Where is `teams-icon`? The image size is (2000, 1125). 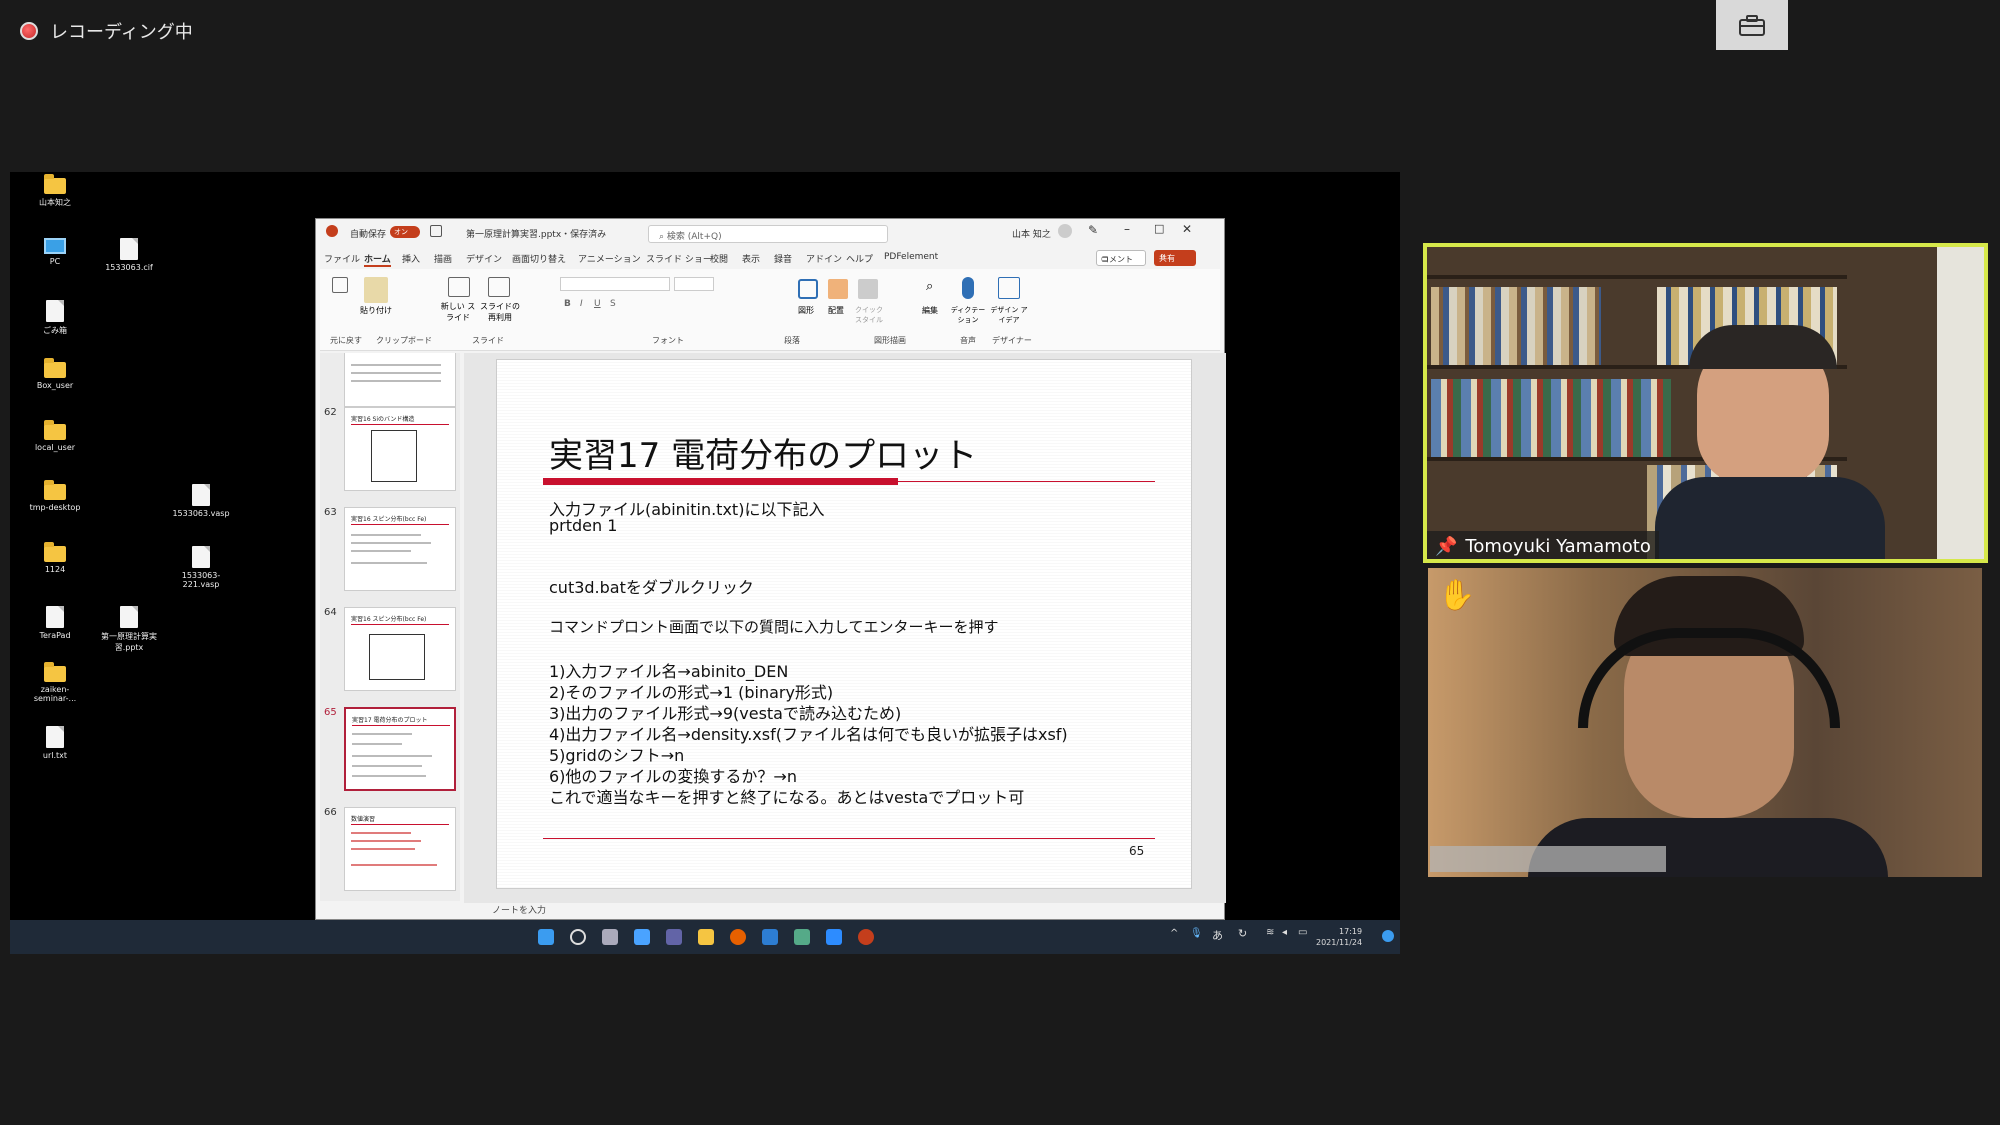
teams-icon is located at coordinates (674, 937).